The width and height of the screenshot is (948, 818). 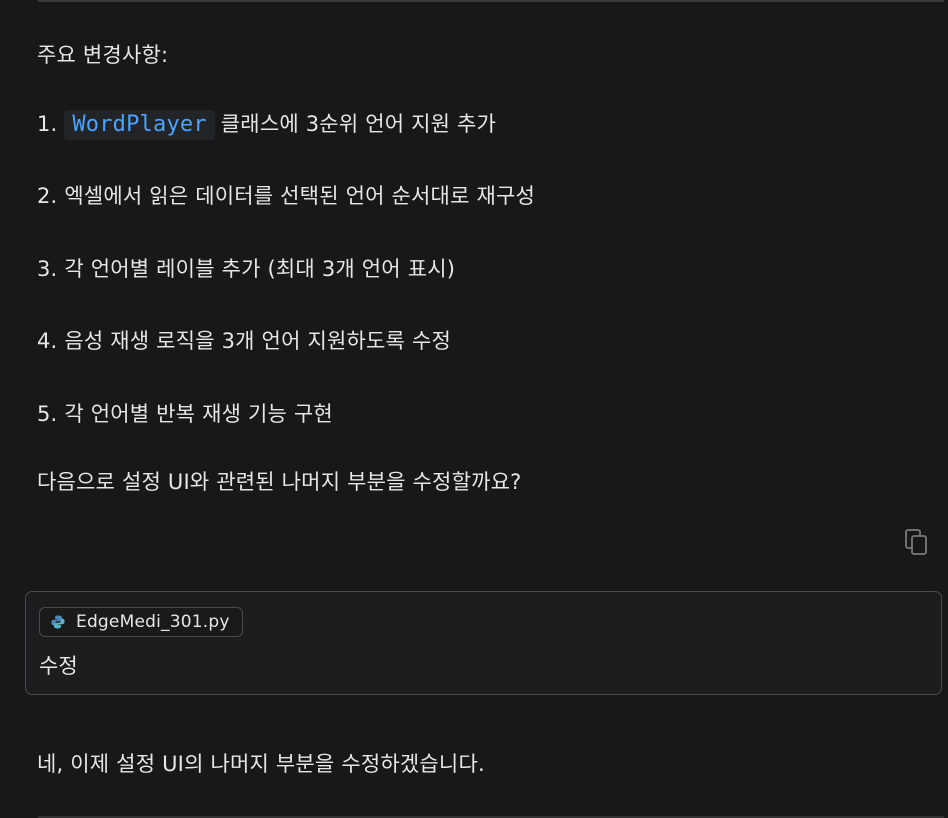 What do you see at coordinates (47, 124) in the screenshot?
I see `list-number: 1.` at bounding box center [47, 124].